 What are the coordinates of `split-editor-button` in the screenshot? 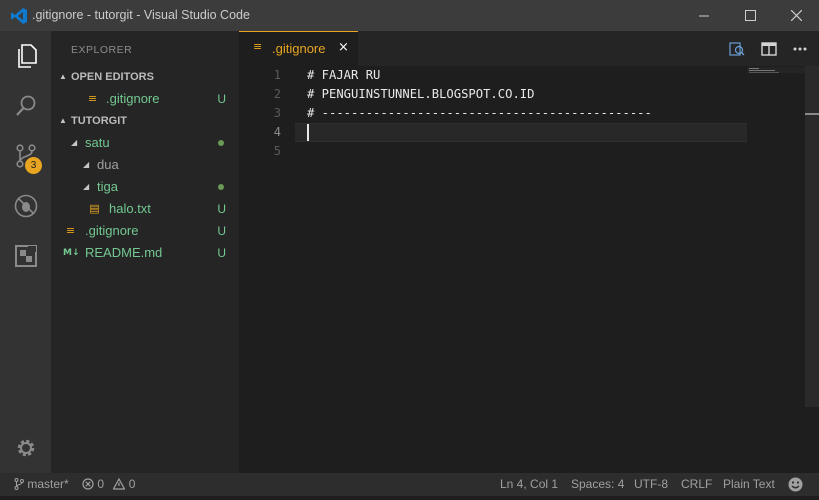 It's located at (769, 49).